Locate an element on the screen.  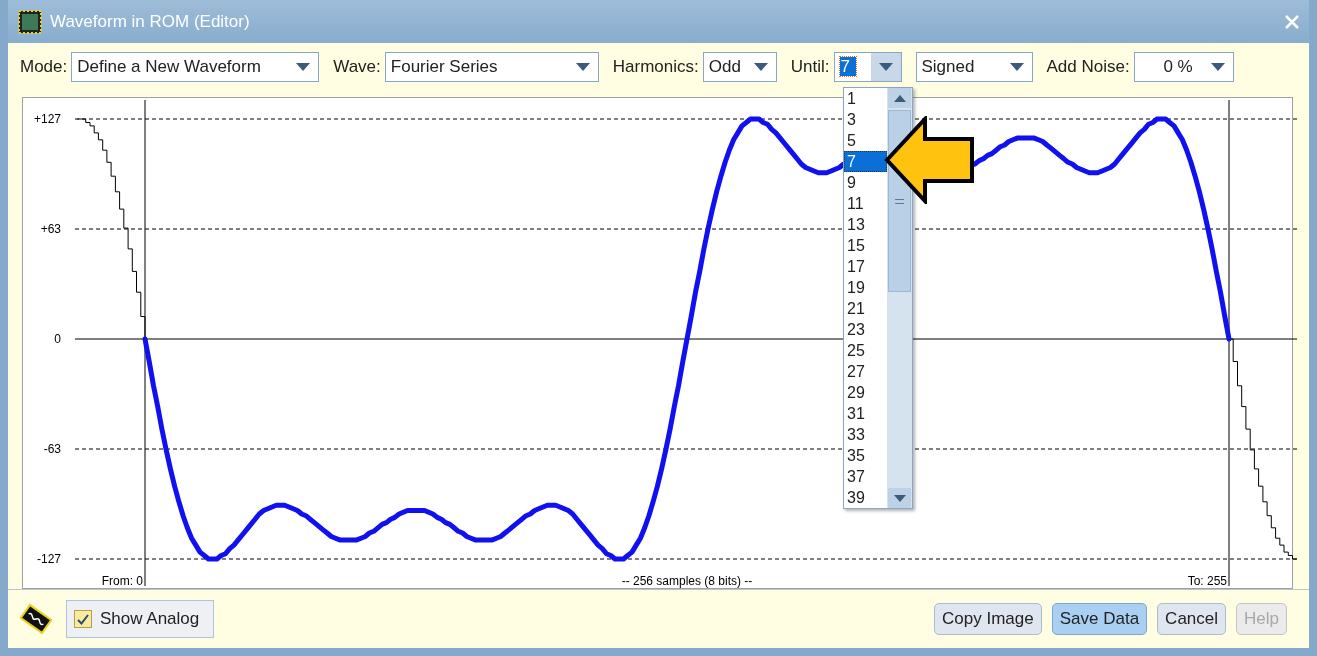
scrollbar is located at coordinates (899, 298).